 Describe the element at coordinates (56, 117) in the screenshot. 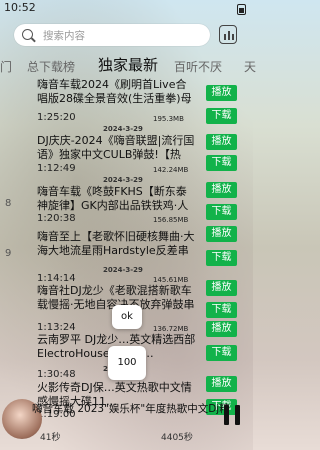

I see `song-duration: 1:25:20` at that location.